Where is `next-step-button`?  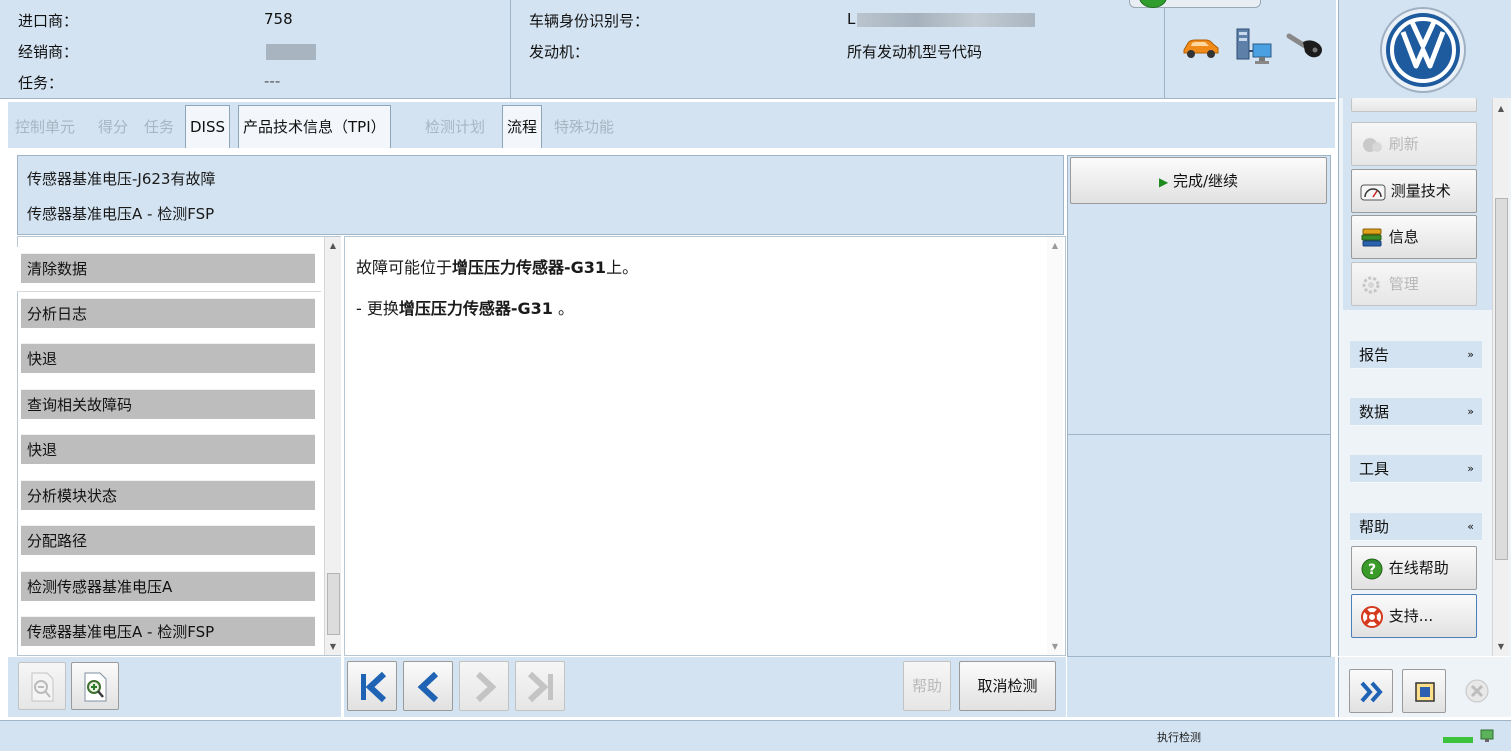
next-step-button is located at coordinates (484, 686).